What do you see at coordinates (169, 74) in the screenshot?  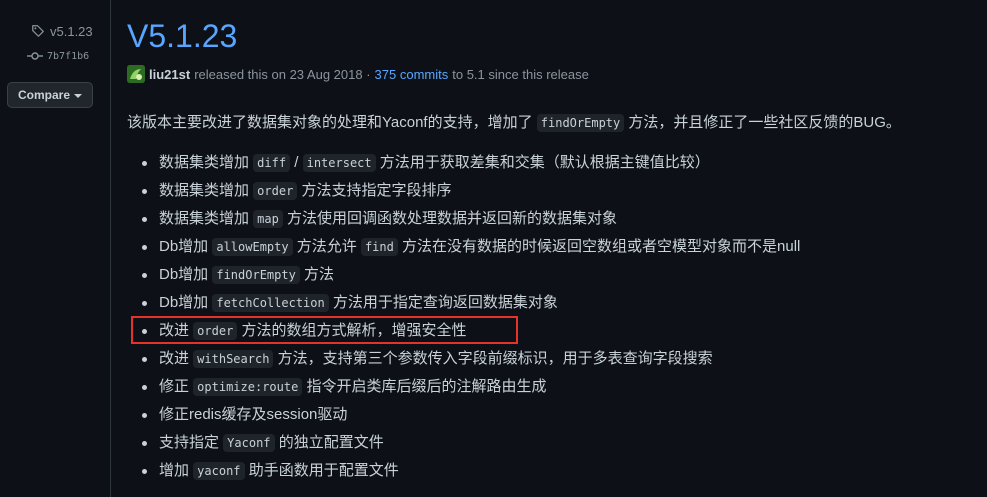 I see `author-link: liu21st` at bounding box center [169, 74].